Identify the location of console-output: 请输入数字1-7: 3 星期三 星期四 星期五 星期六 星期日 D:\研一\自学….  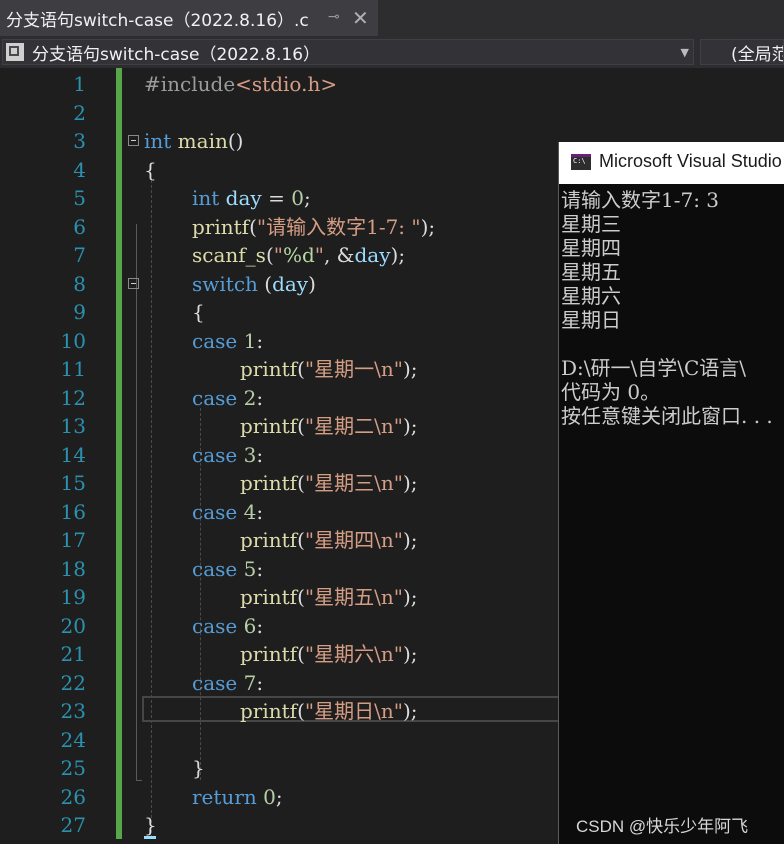
(667, 308).